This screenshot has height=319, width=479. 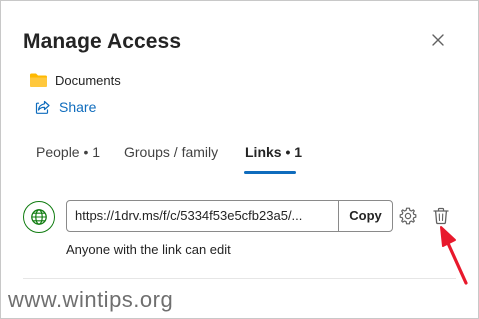 I want to click on trash-icon, so click(x=441, y=216).